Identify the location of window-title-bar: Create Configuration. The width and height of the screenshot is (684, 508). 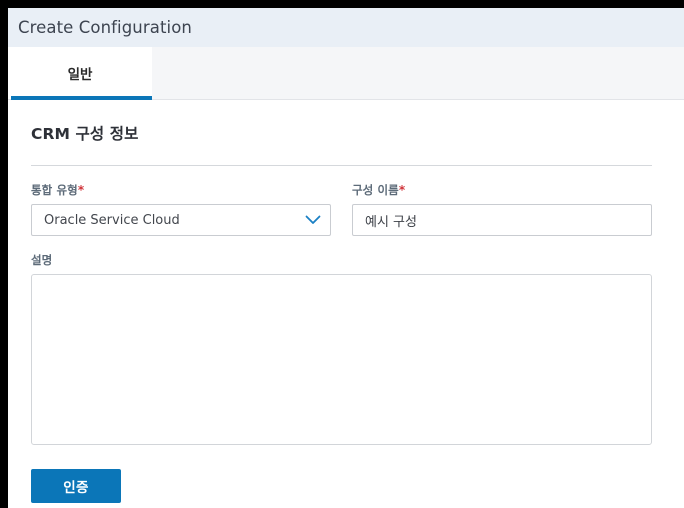
(346, 27).